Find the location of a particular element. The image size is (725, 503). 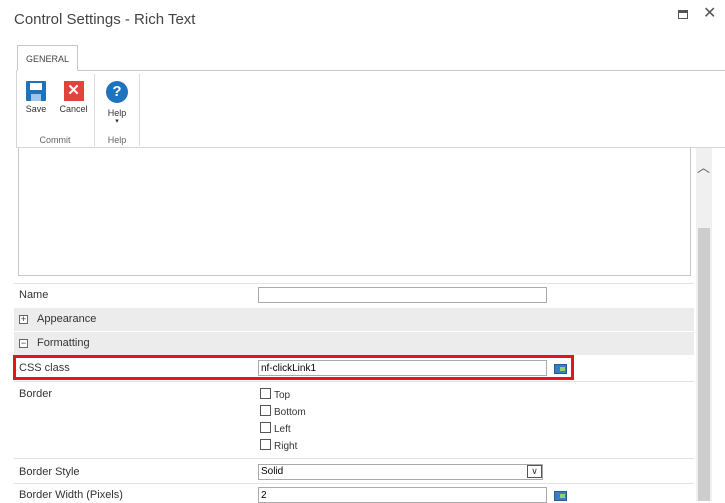

close-icon: ✕ is located at coordinates (709, 14).